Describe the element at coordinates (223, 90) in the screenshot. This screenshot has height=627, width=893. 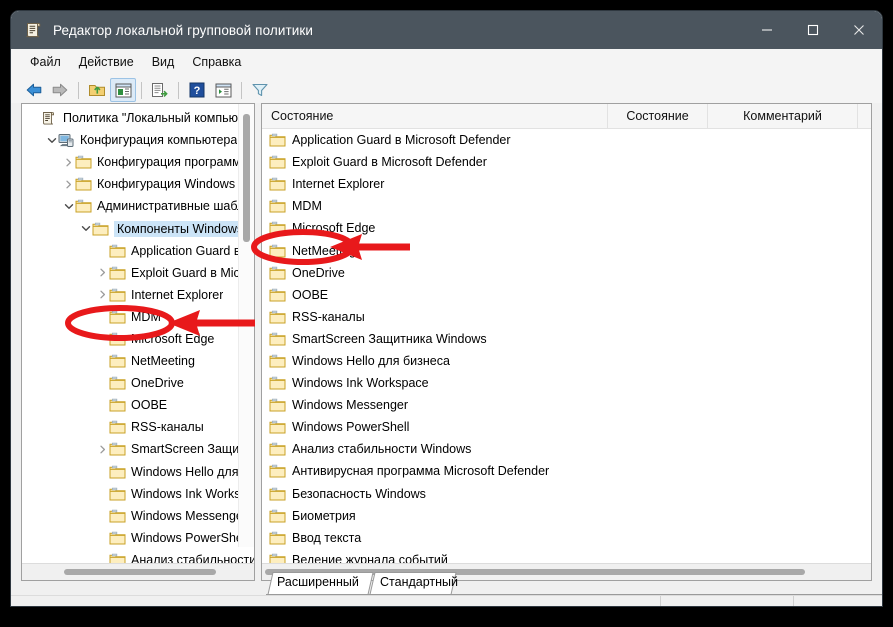
I see `properties-icon` at that location.